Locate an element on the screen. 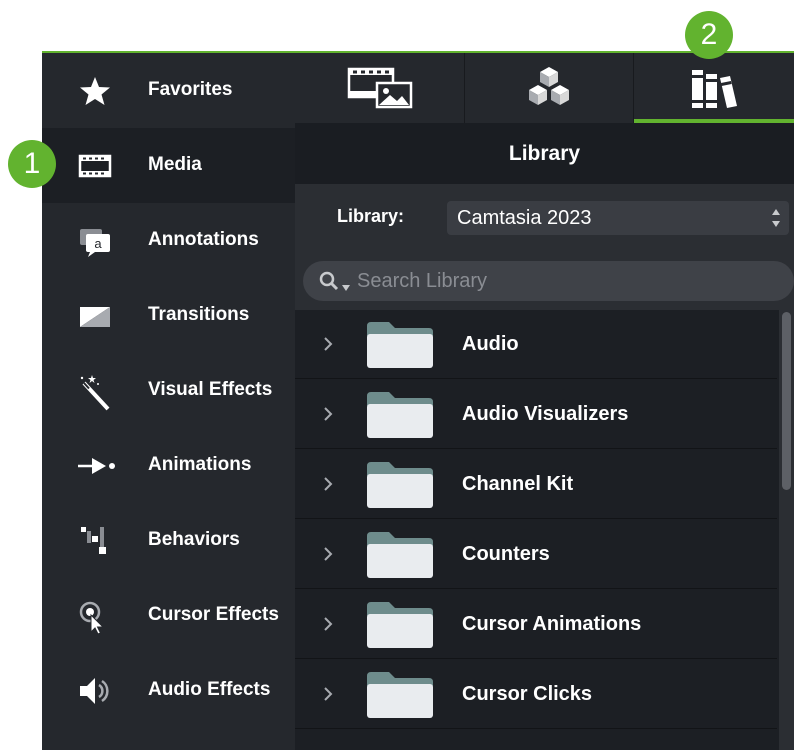  film-strip-icon is located at coordinates (95, 166).